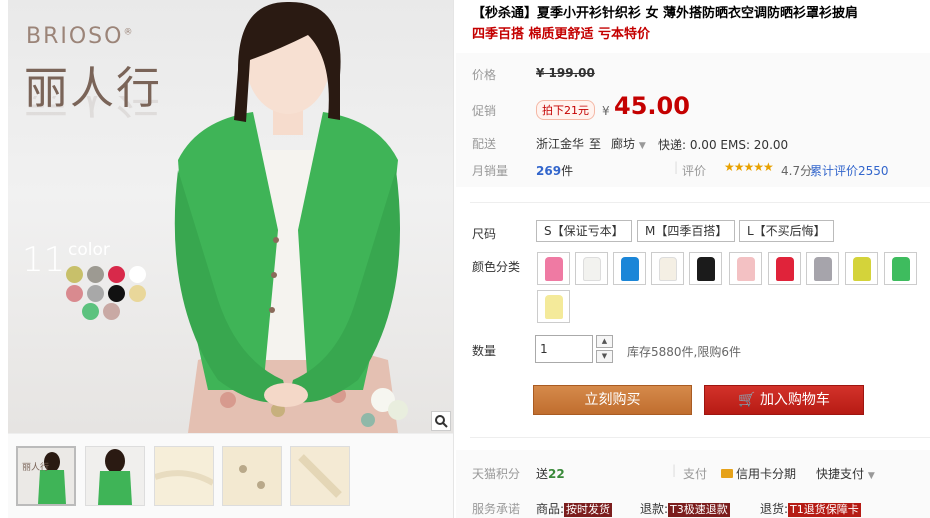  What do you see at coordinates (604, 356) in the screenshot?
I see `quantity-decrease-button: ▼` at bounding box center [604, 356].